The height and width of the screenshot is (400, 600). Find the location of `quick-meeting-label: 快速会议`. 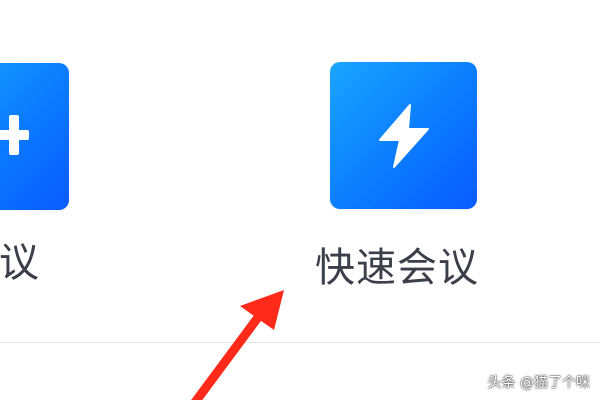

quick-meeting-label: 快速会议 is located at coordinates (397, 268).